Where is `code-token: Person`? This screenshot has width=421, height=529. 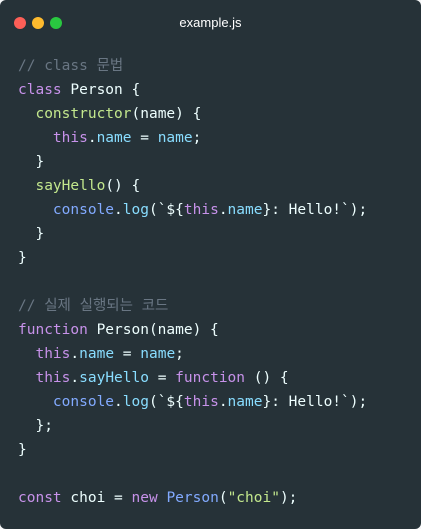
code-token: Person is located at coordinates (192, 498).